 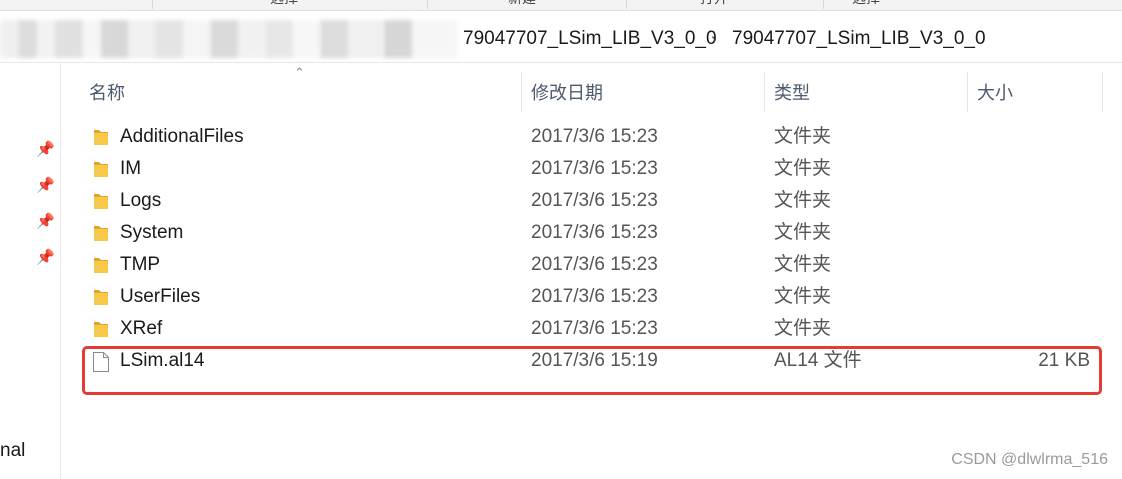 I want to click on ribbon-new-label: 新建, so click(x=522, y=3).